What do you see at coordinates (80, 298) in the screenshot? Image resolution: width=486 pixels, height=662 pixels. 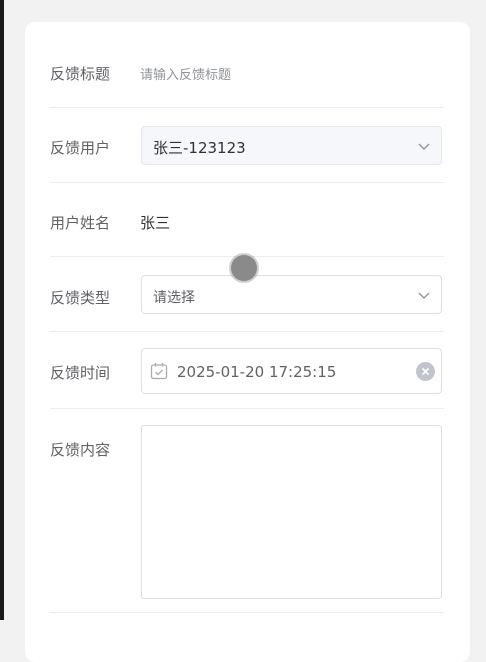 I see `feedback-type-label: 反馈类型` at bounding box center [80, 298].